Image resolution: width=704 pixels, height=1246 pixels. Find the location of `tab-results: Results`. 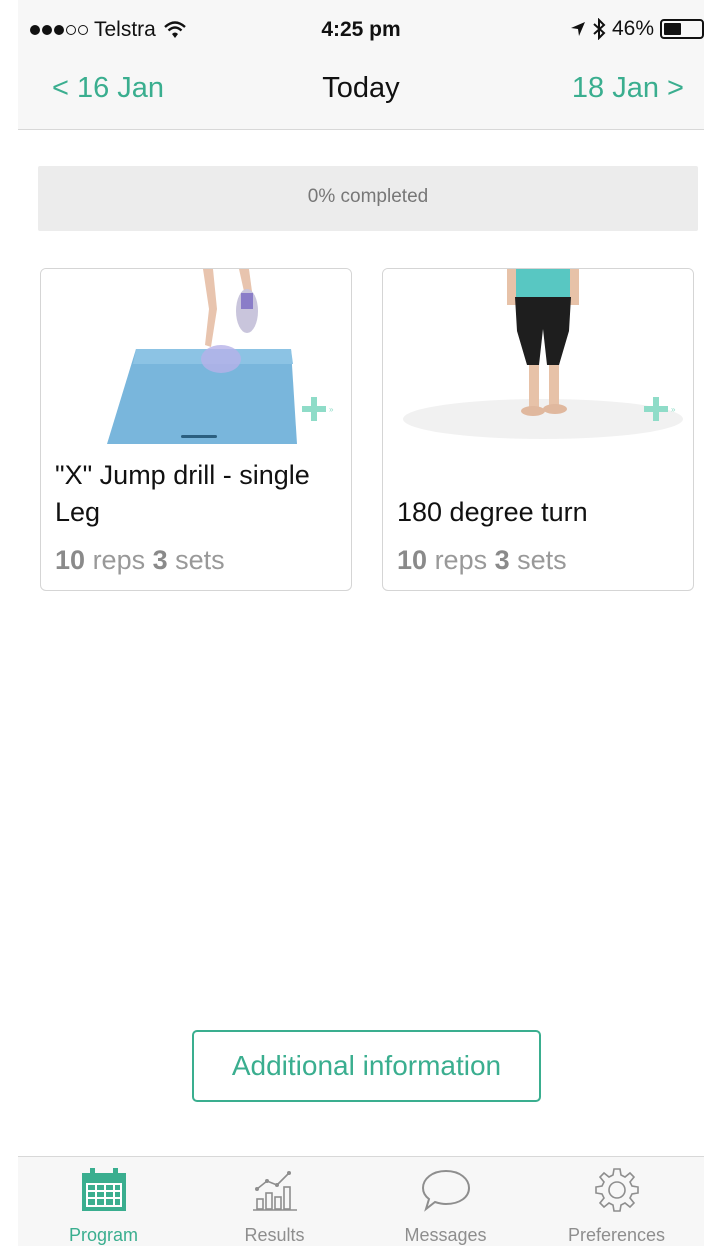

tab-results: Results is located at coordinates (274, 1201).